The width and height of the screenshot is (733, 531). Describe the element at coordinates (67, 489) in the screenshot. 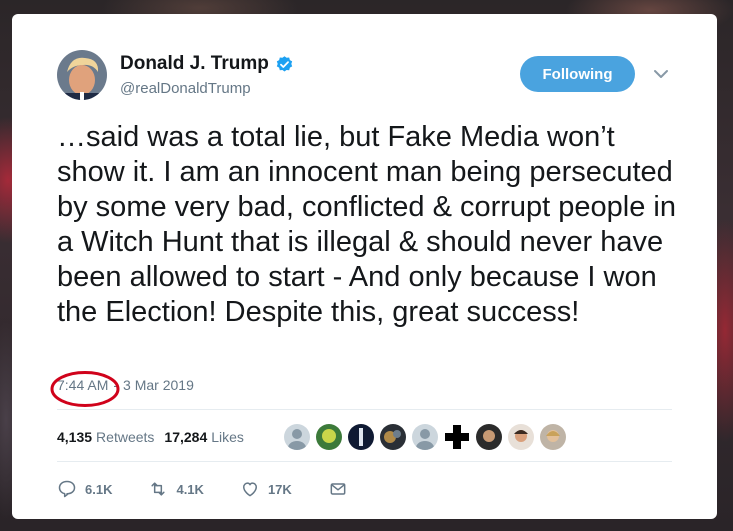

I see `reply-icon` at that location.